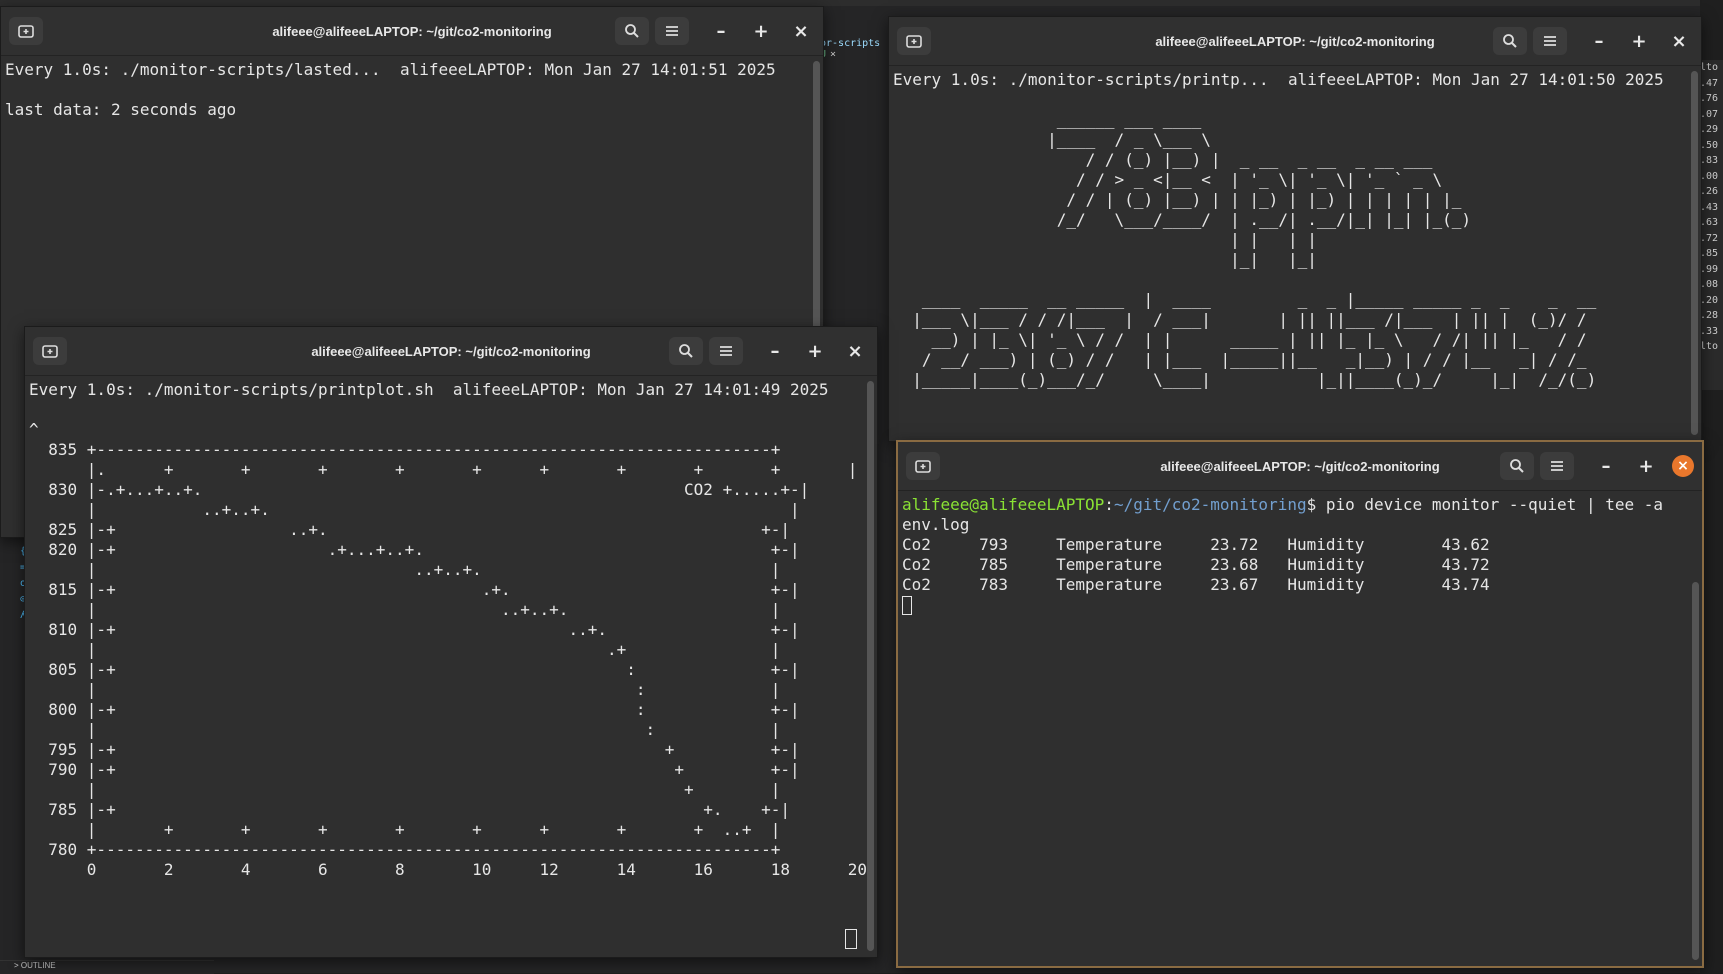 Image resolution: width=1723 pixels, height=974 pixels. Describe the element at coordinates (13, 586) in the screenshot. I see `side-glyph: o` at that location.